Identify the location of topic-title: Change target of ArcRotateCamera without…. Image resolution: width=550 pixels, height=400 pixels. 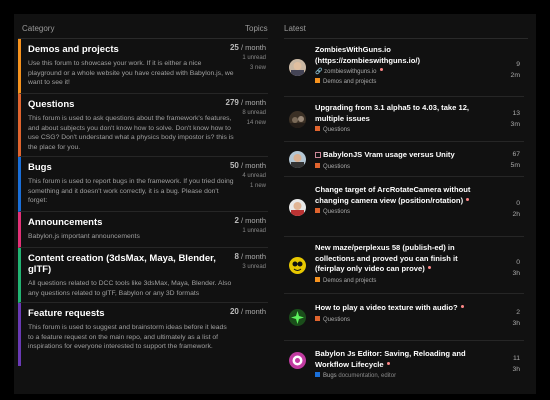
(399, 200).